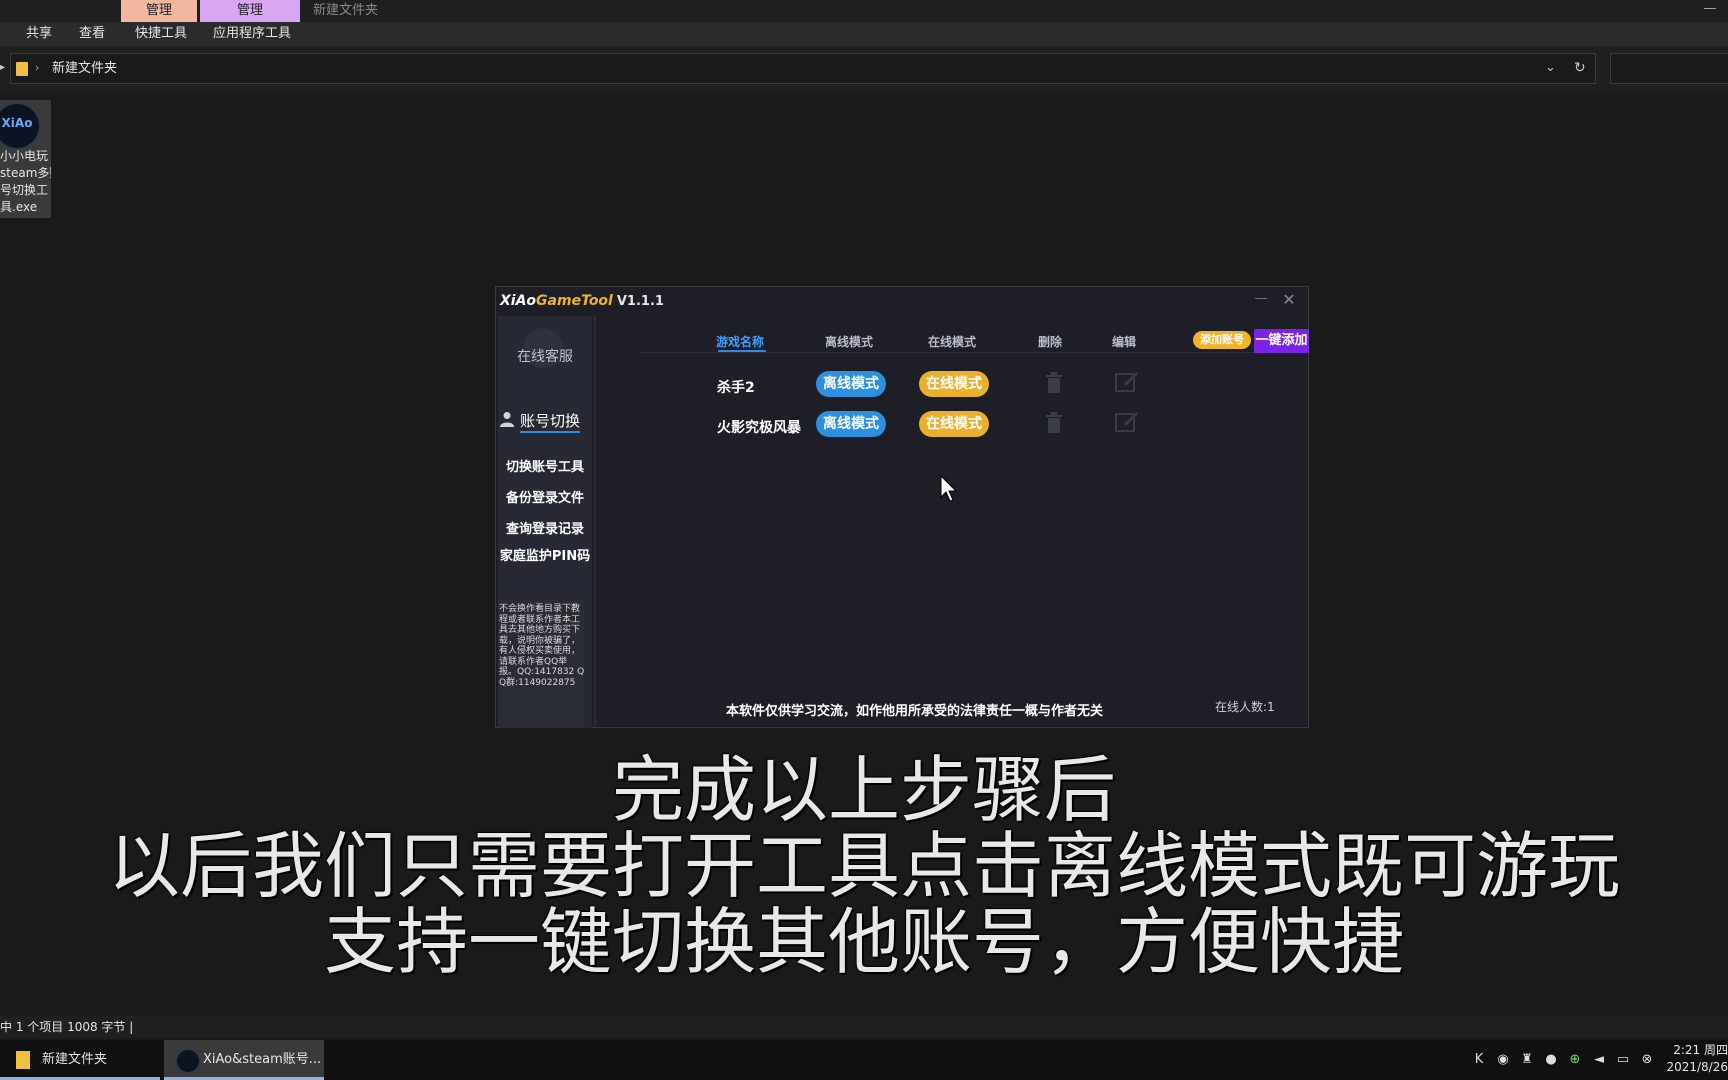 The height and width of the screenshot is (1080, 1728). What do you see at coordinates (1503, 1060) in the screenshot?
I see `steam-icon: ◉` at bounding box center [1503, 1060].